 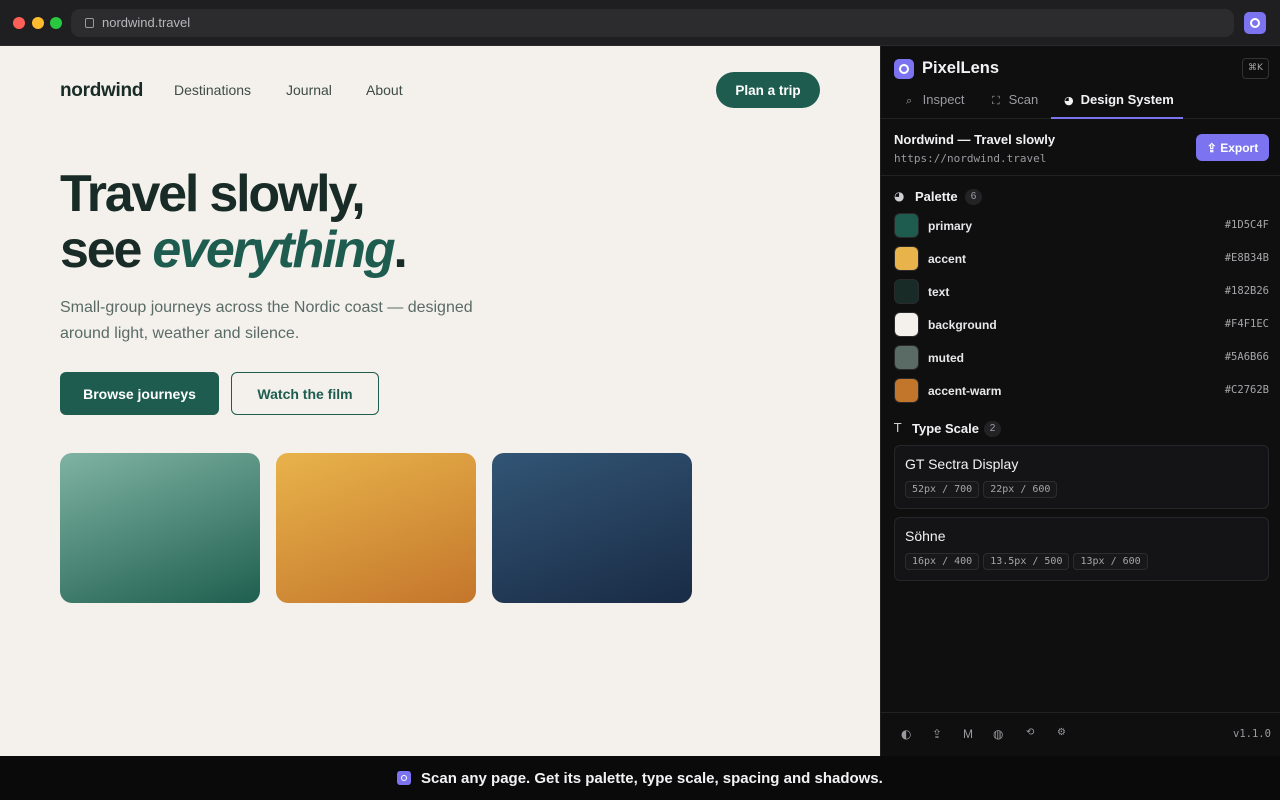 I want to click on color-hex: #5A6B66, so click(x=1246, y=357).